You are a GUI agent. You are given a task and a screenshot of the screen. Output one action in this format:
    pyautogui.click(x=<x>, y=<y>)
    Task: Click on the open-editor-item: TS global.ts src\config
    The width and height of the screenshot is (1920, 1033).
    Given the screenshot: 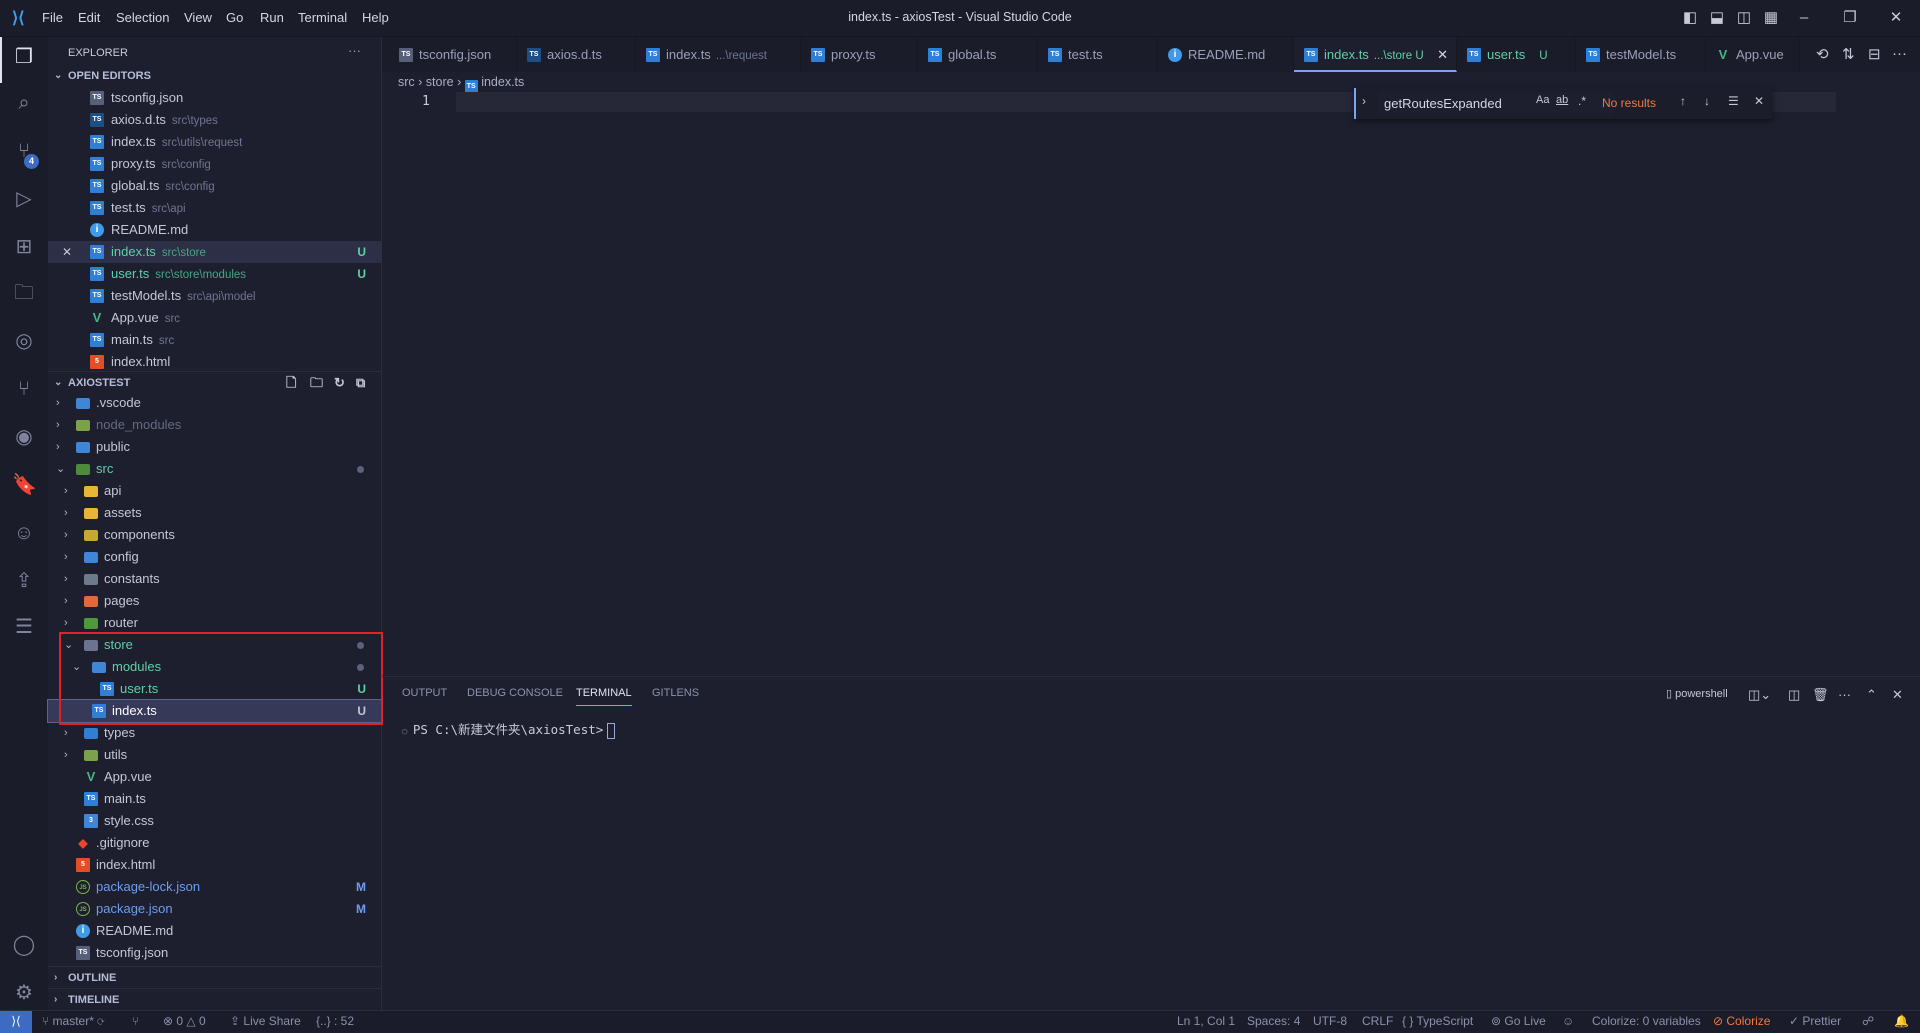 What is the action you would take?
    pyautogui.click(x=215, y=186)
    